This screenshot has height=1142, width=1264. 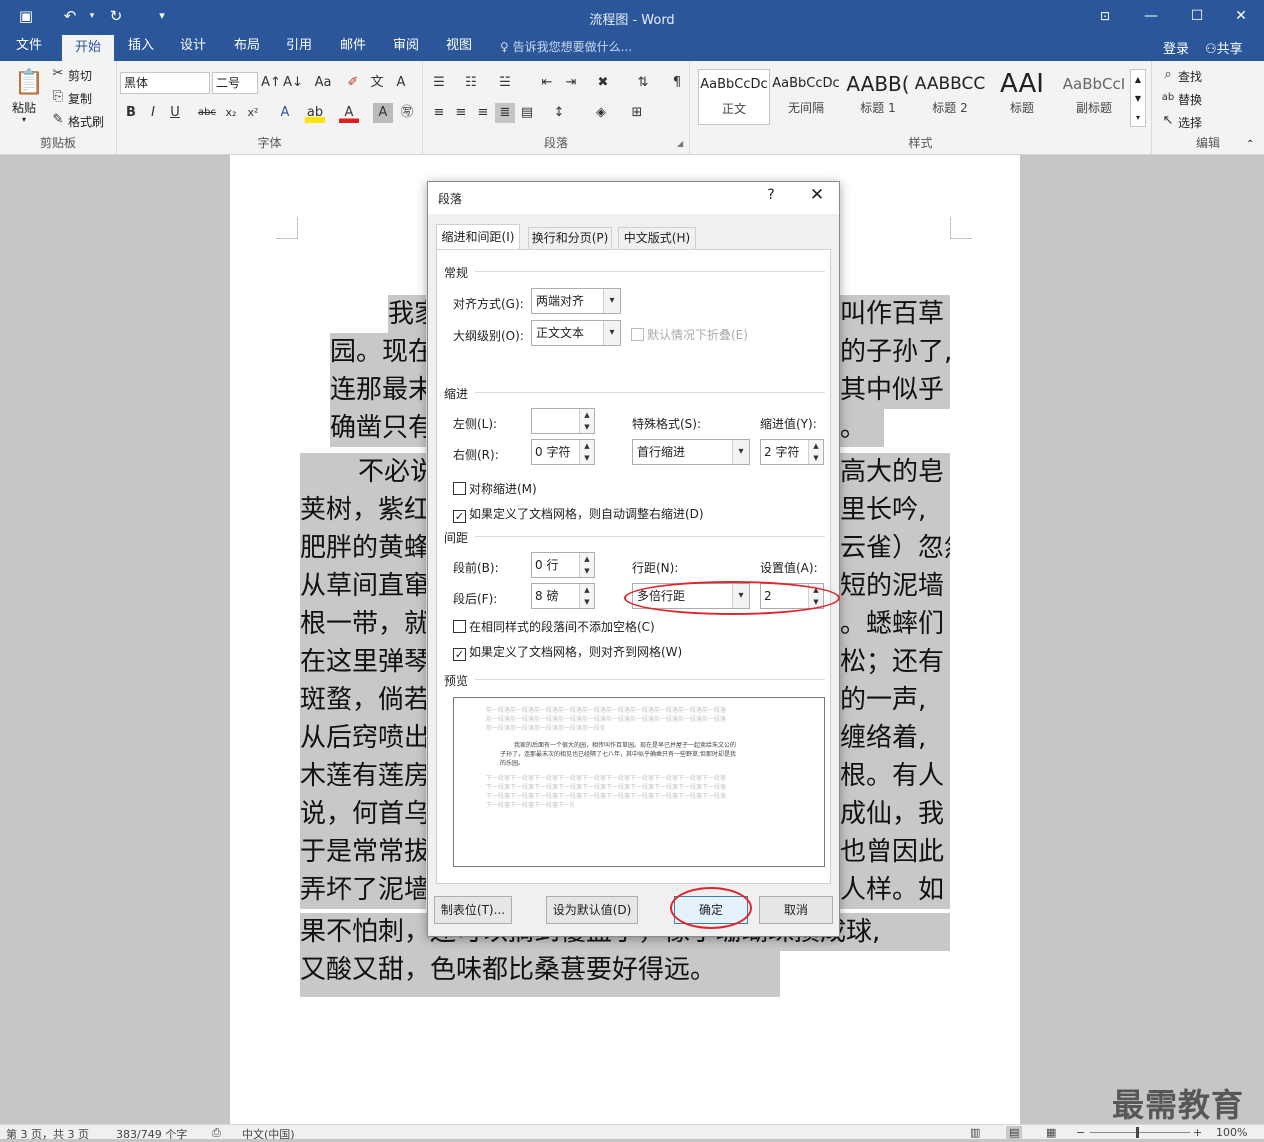 What do you see at coordinates (401, 83) in the screenshot?
I see `char-border-icon: A` at bounding box center [401, 83].